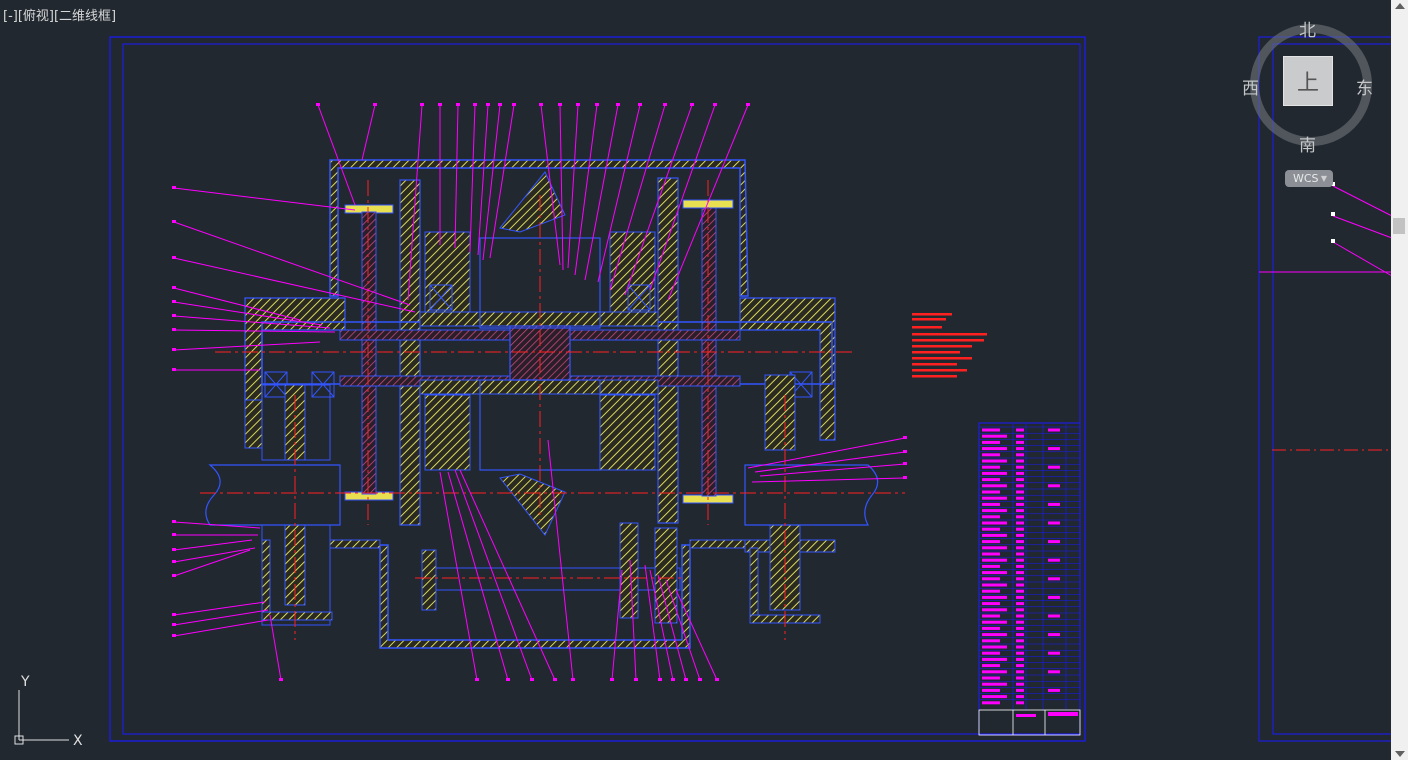  What do you see at coordinates (1399, 226) in the screenshot?
I see `scroll-thumb` at bounding box center [1399, 226].